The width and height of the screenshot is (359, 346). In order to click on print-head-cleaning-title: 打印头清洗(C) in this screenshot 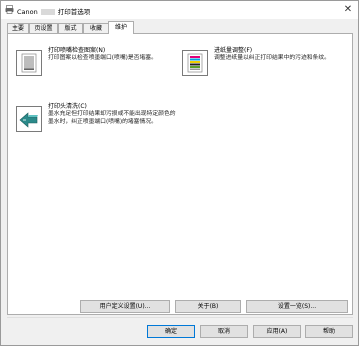, I will do `click(67, 105)`.